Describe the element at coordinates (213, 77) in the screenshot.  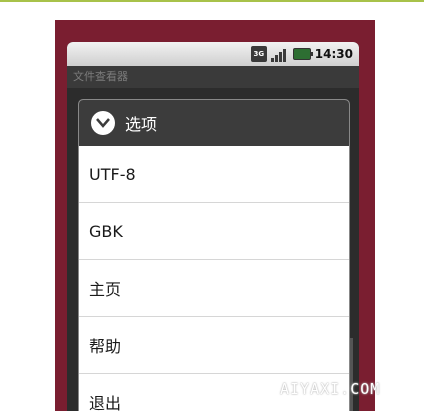
I see `app-title-bar: 文件查看器` at that location.